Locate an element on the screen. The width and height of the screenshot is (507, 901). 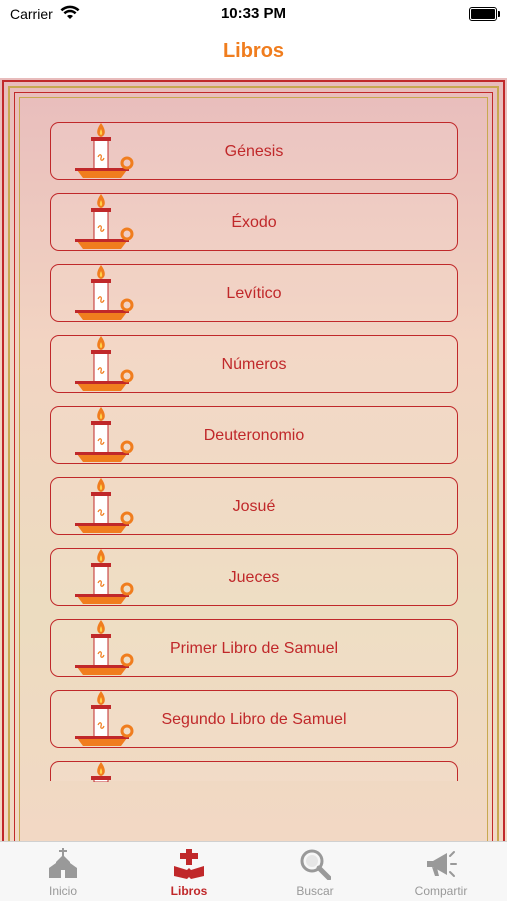
clock: 10:33 PM is located at coordinates (253, 13).